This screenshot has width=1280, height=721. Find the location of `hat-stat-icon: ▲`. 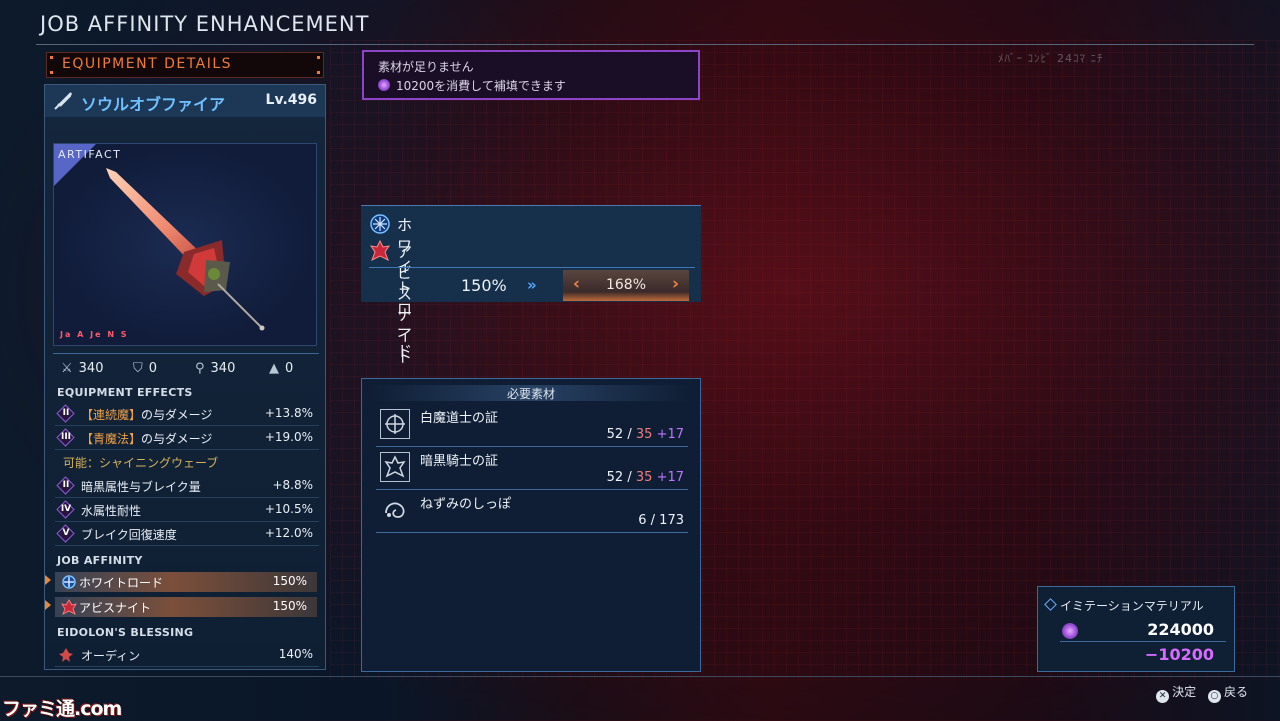

hat-stat-icon: ▲ is located at coordinates (274, 368).